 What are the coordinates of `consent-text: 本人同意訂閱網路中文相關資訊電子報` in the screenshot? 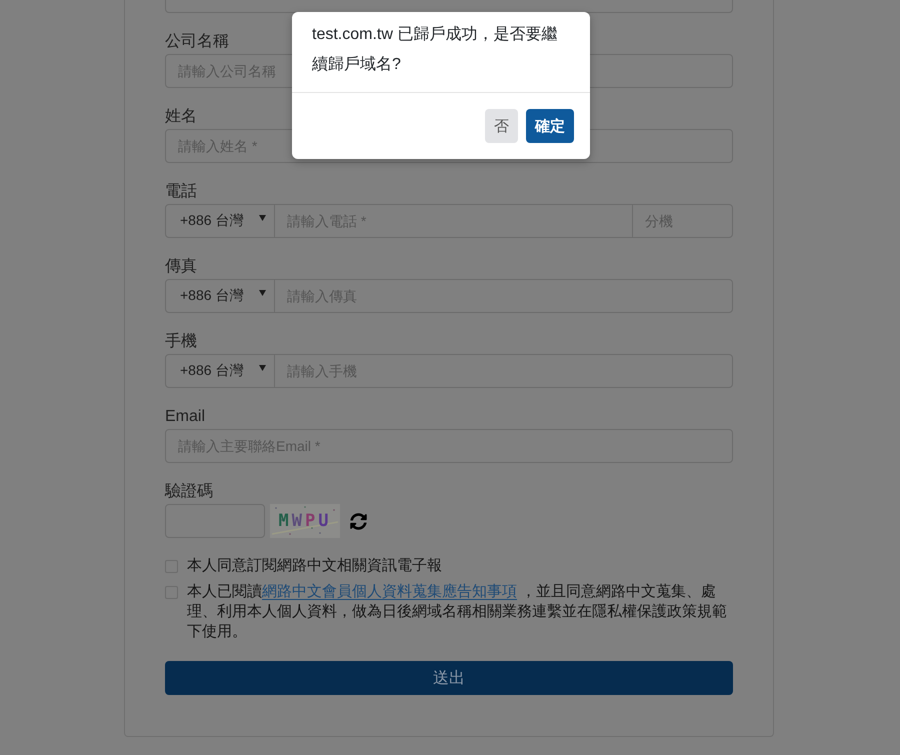 It's located at (315, 566).